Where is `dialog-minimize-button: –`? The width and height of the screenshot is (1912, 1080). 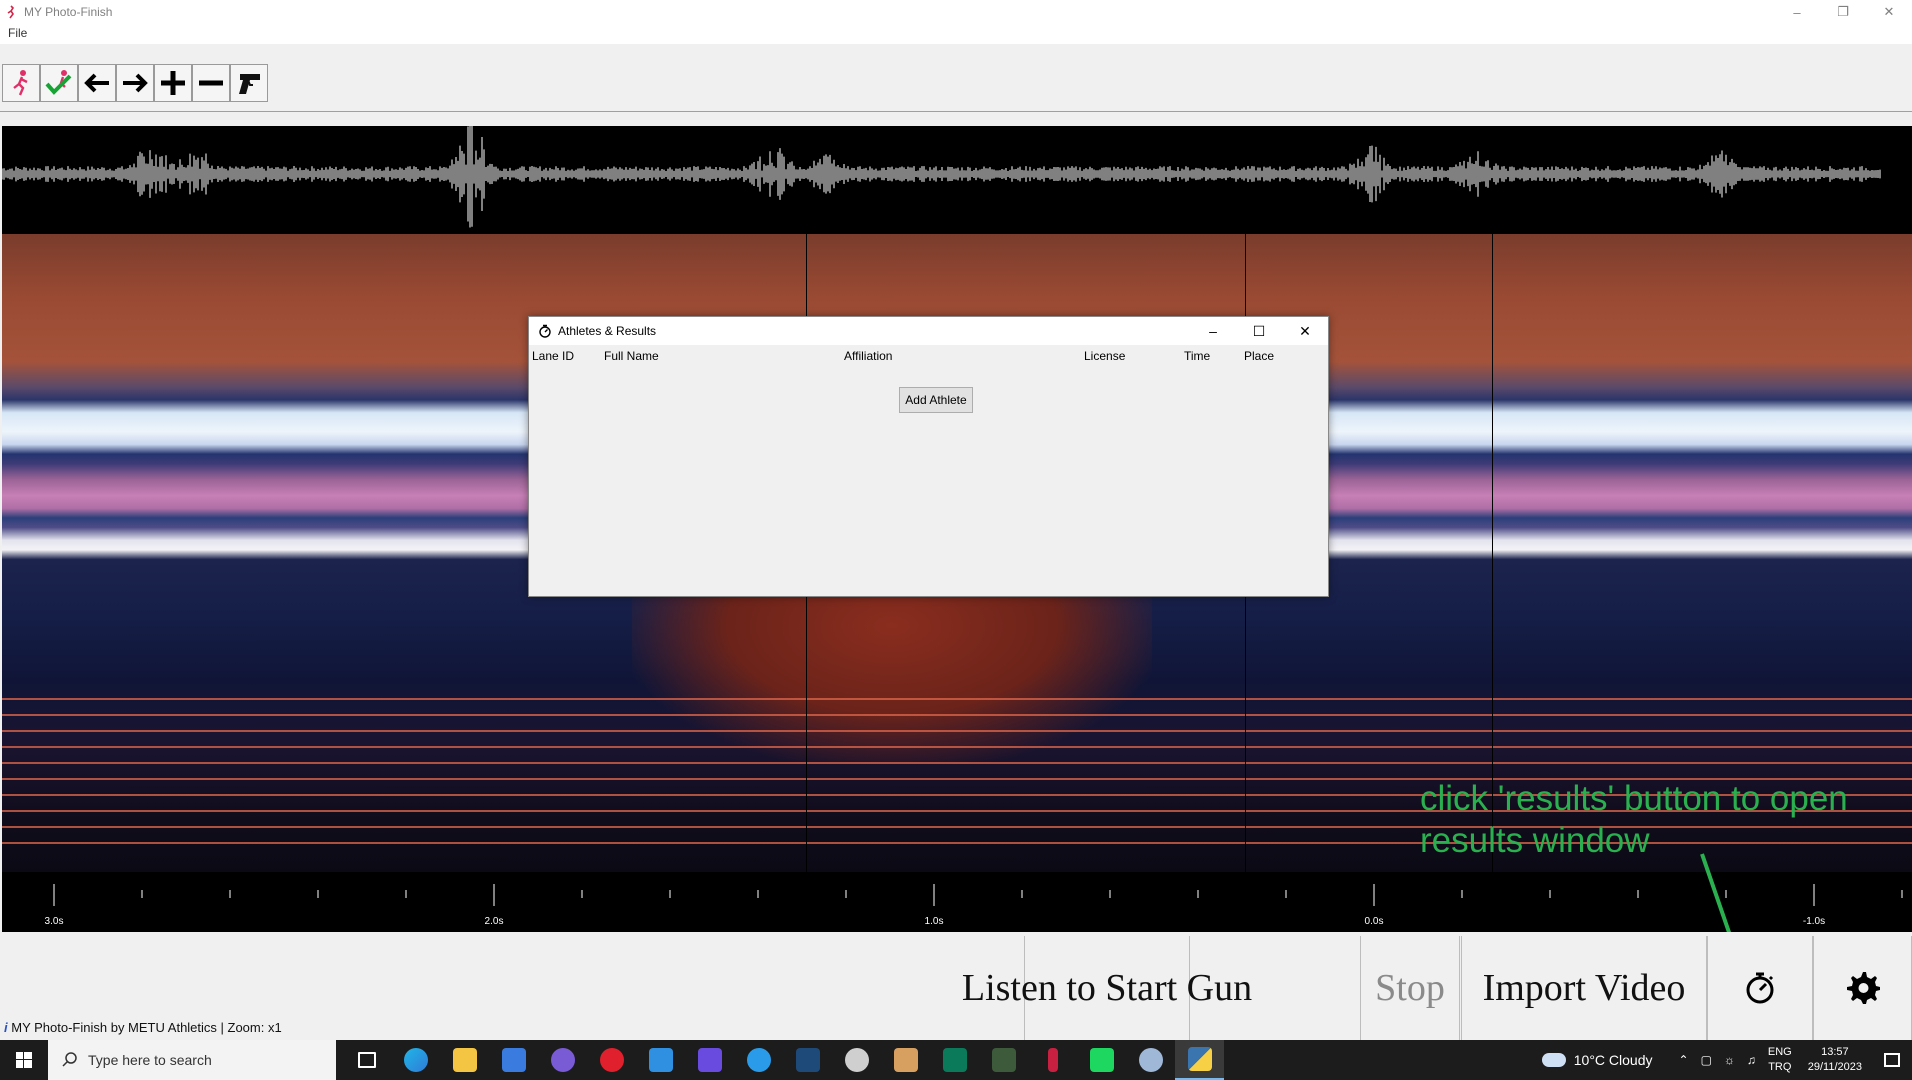
dialog-minimize-button: – is located at coordinates (1213, 331).